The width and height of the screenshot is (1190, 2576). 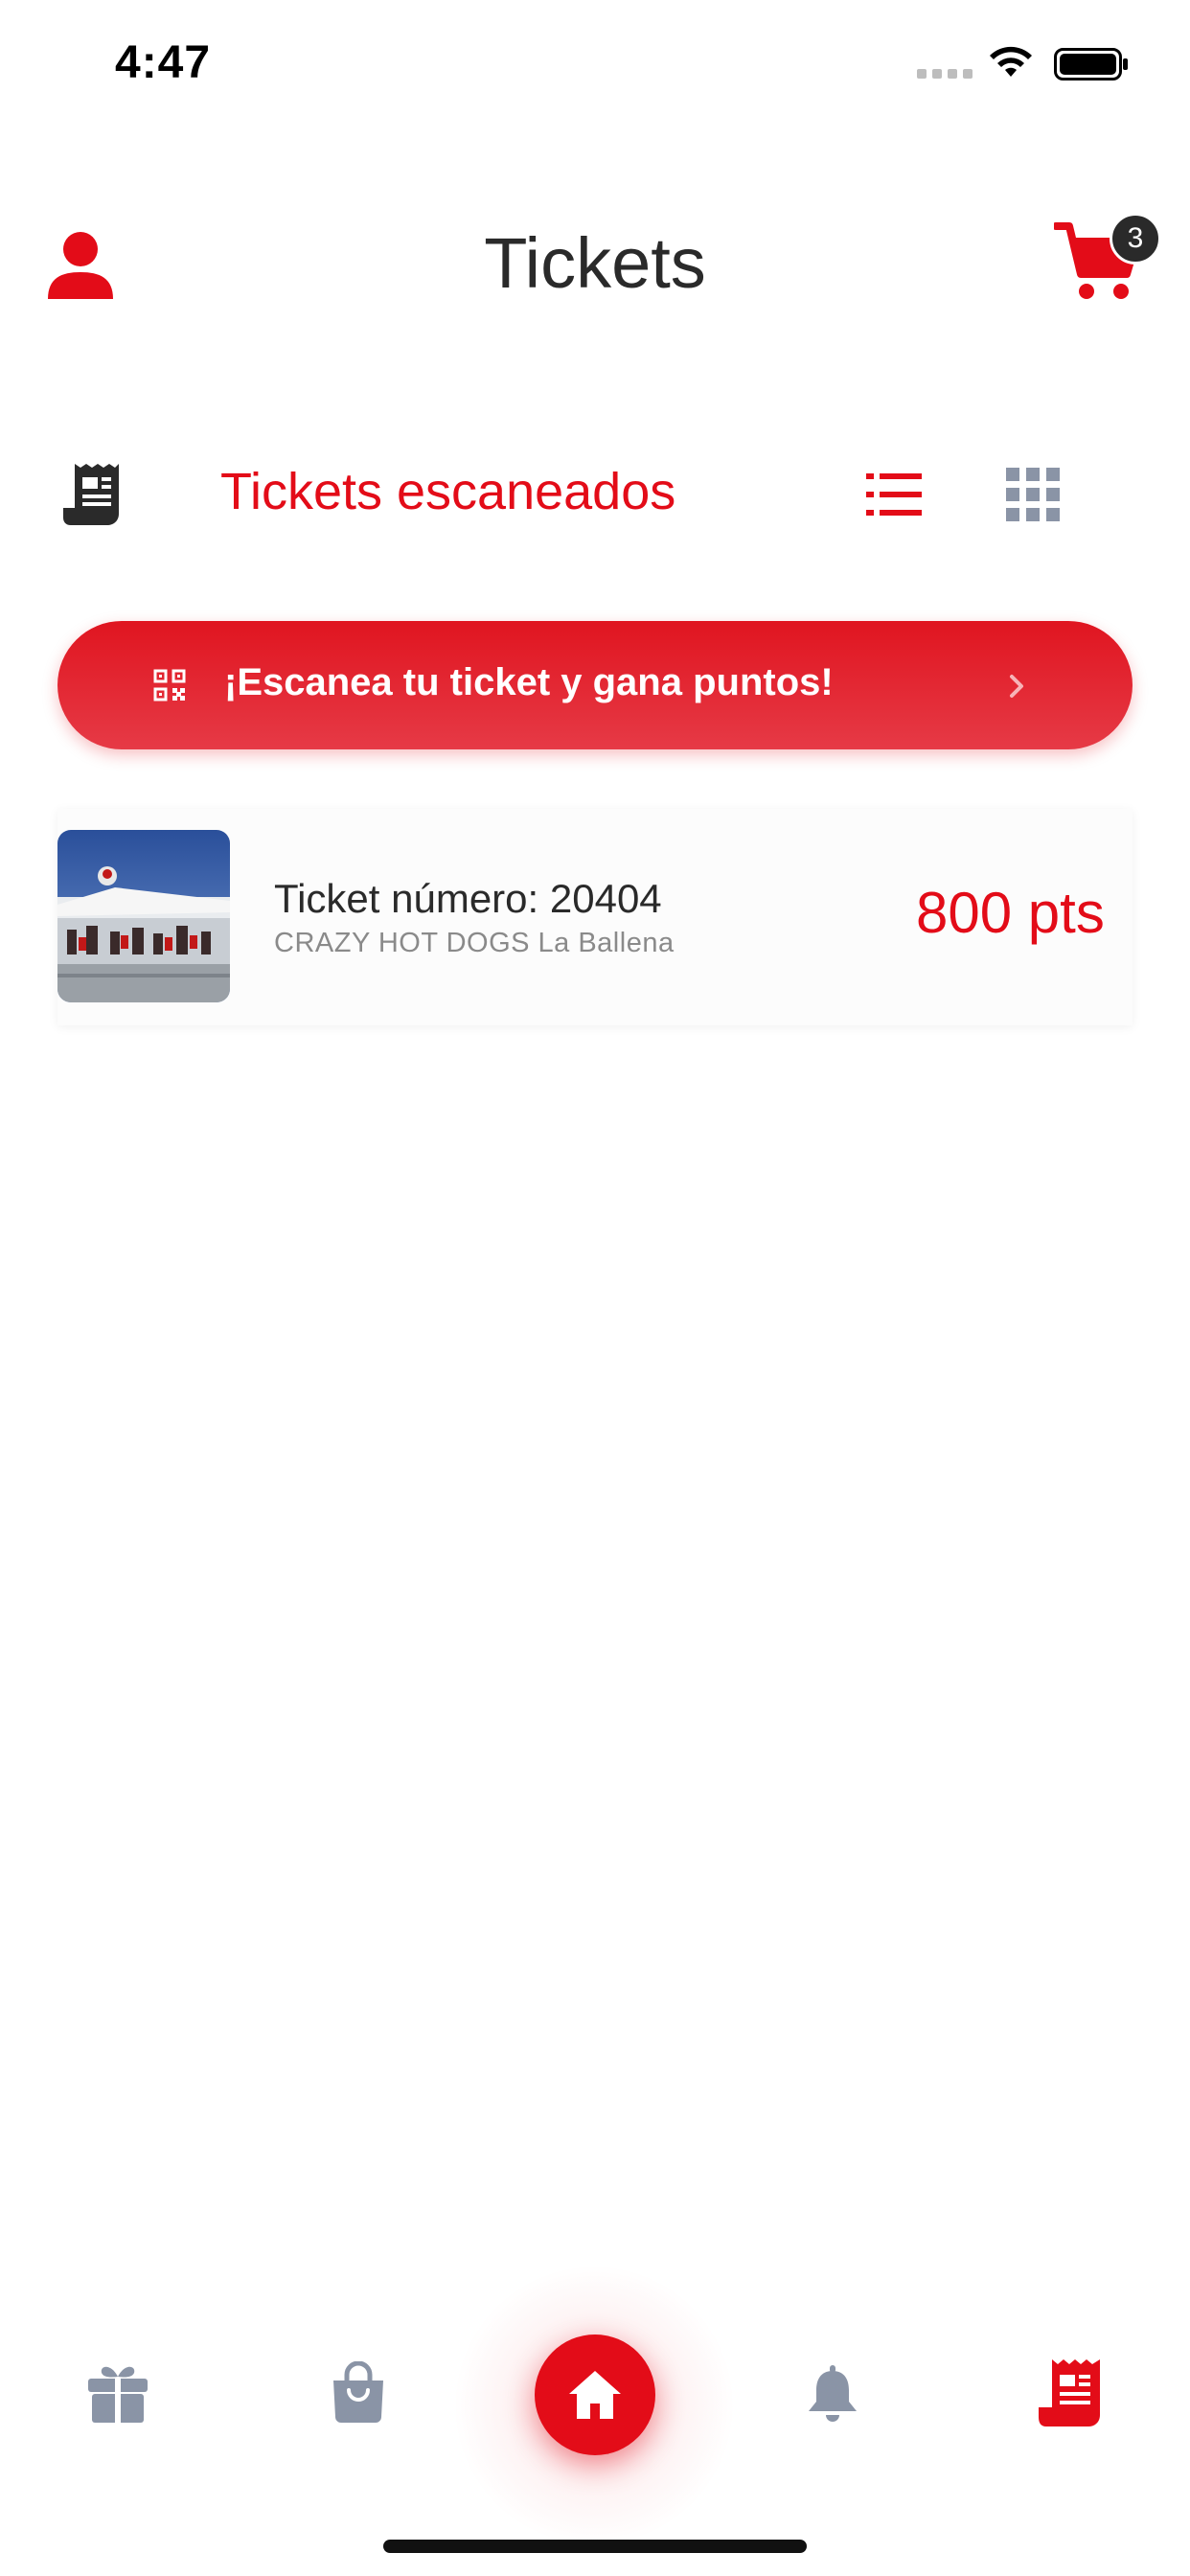 I want to click on gift-icon, so click(x=118, y=2393).